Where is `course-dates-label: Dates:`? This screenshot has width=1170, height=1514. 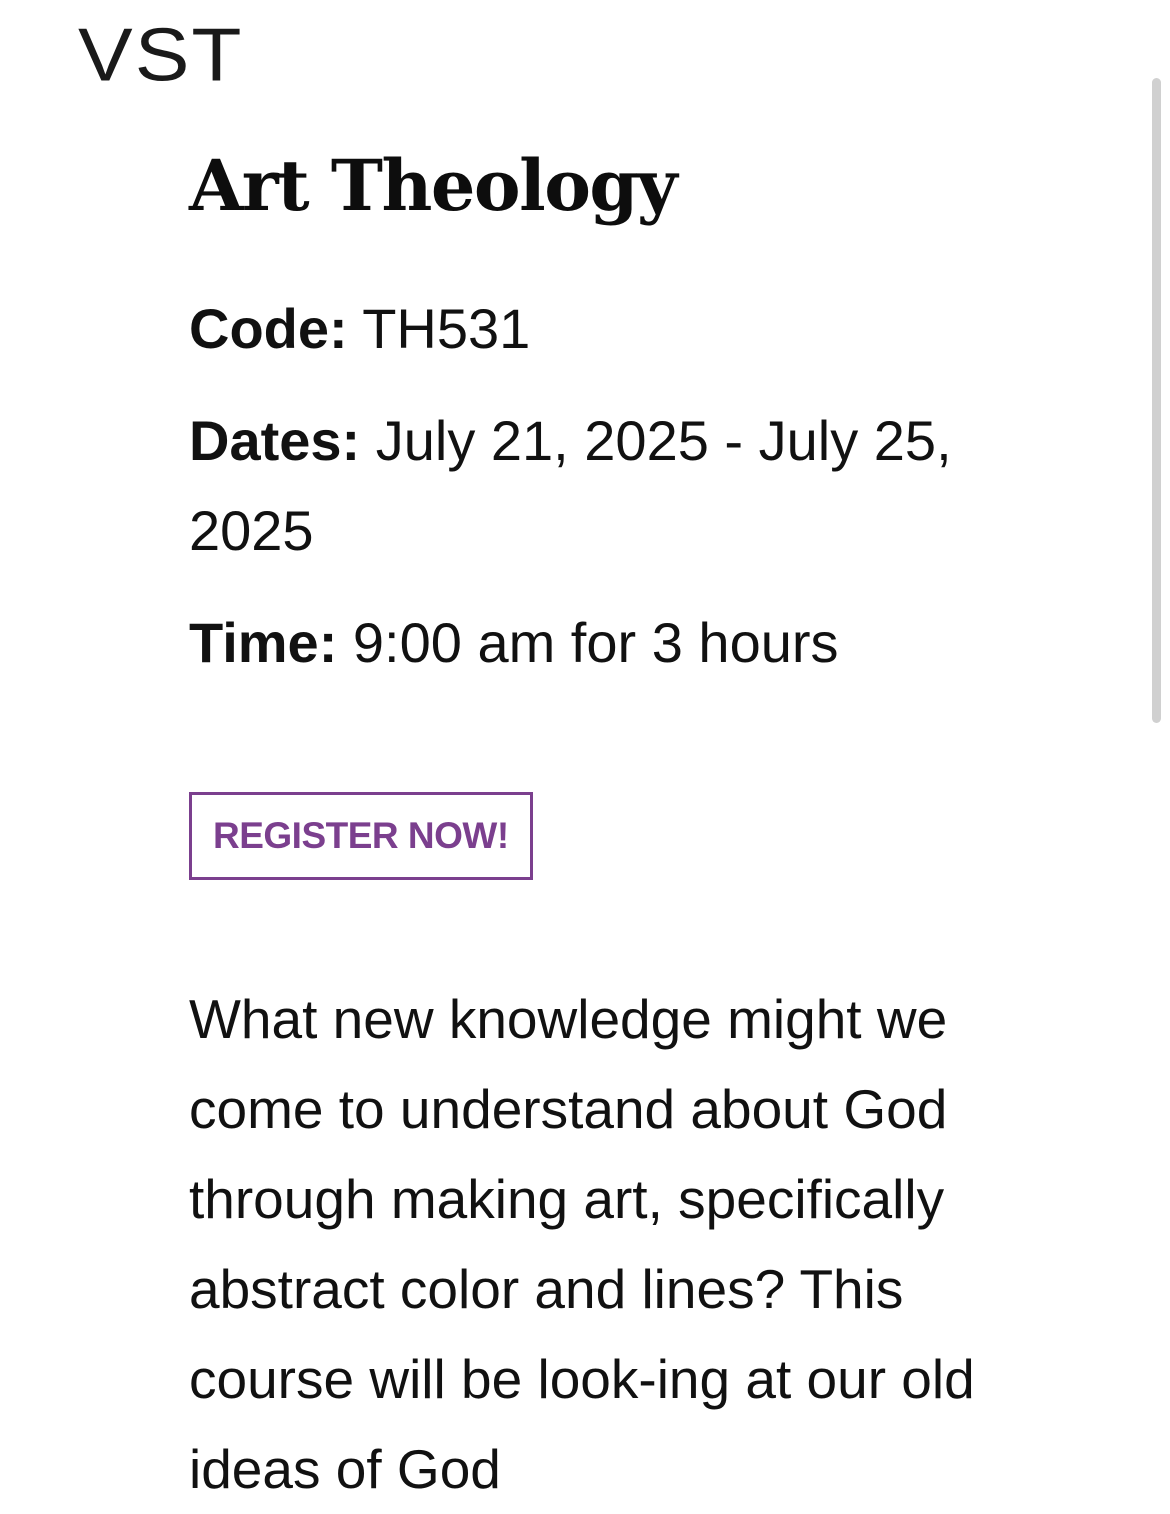
course-dates-label: Dates: is located at coordinates (275, 440).